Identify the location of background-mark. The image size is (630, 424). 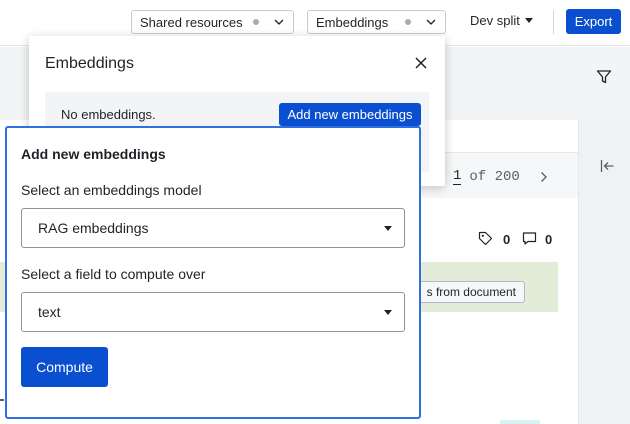
(2, 400).